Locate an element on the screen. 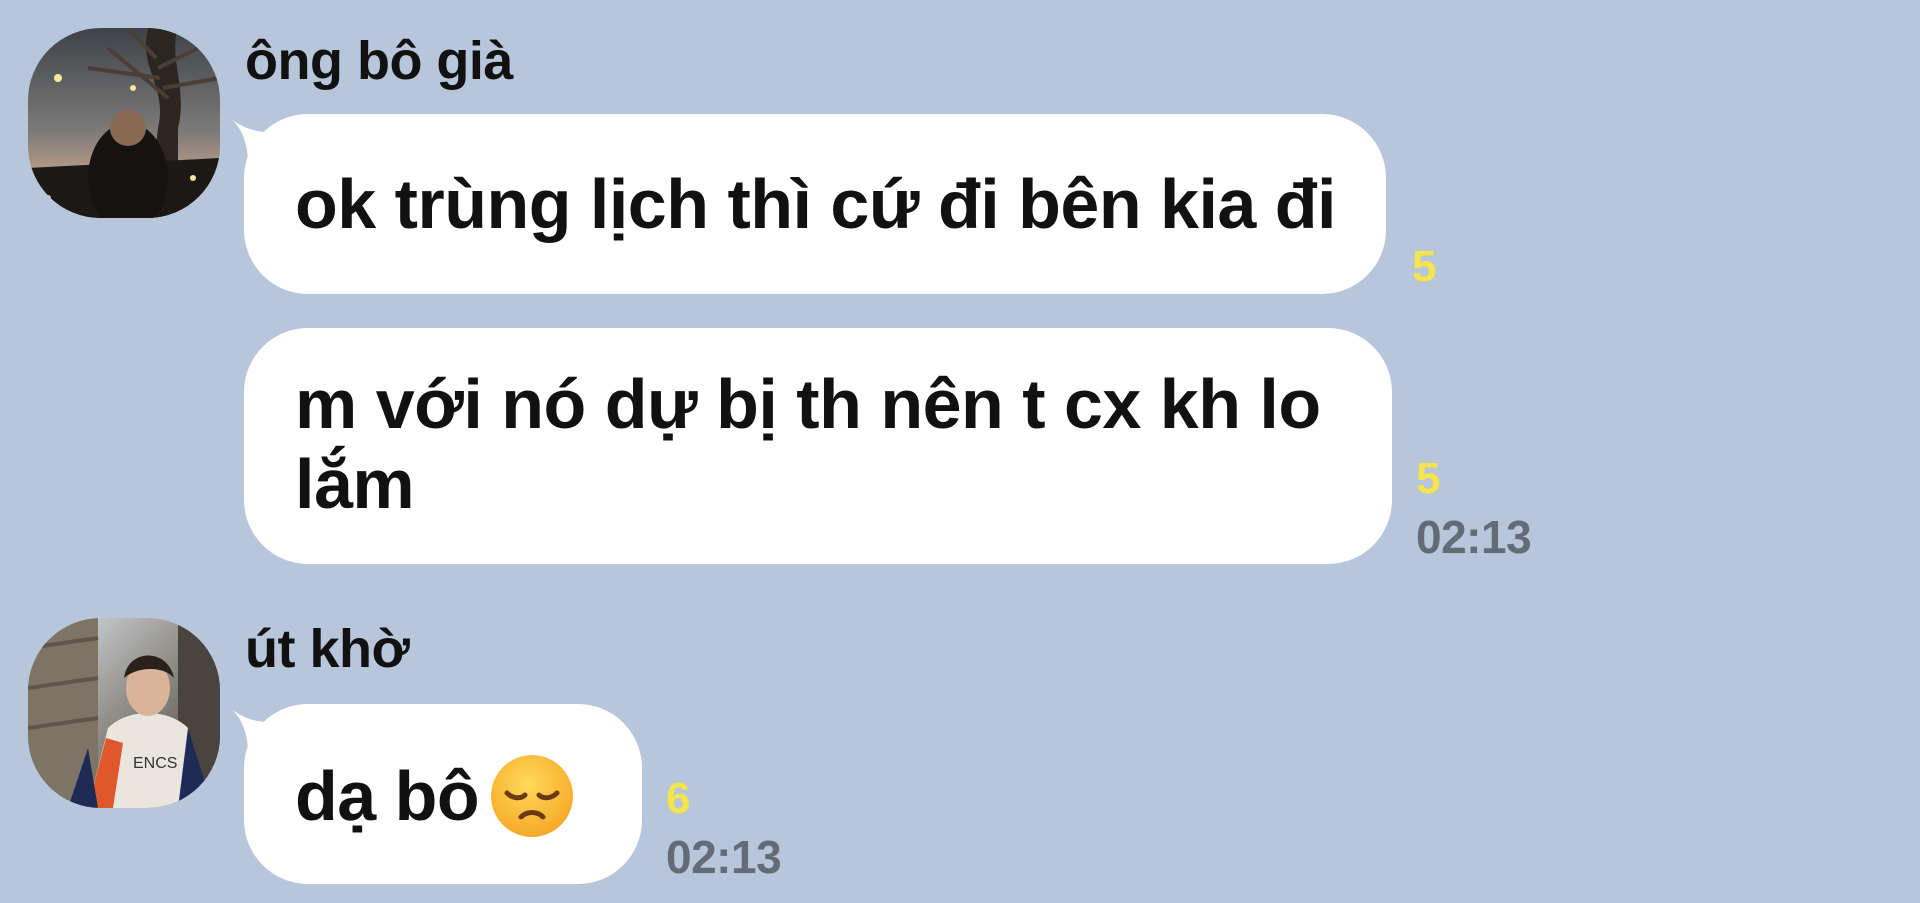 This screenshot has height=903, width=1920. profile-photo-man-jacket-icon: ENCS is located at coordinates (124, 713).